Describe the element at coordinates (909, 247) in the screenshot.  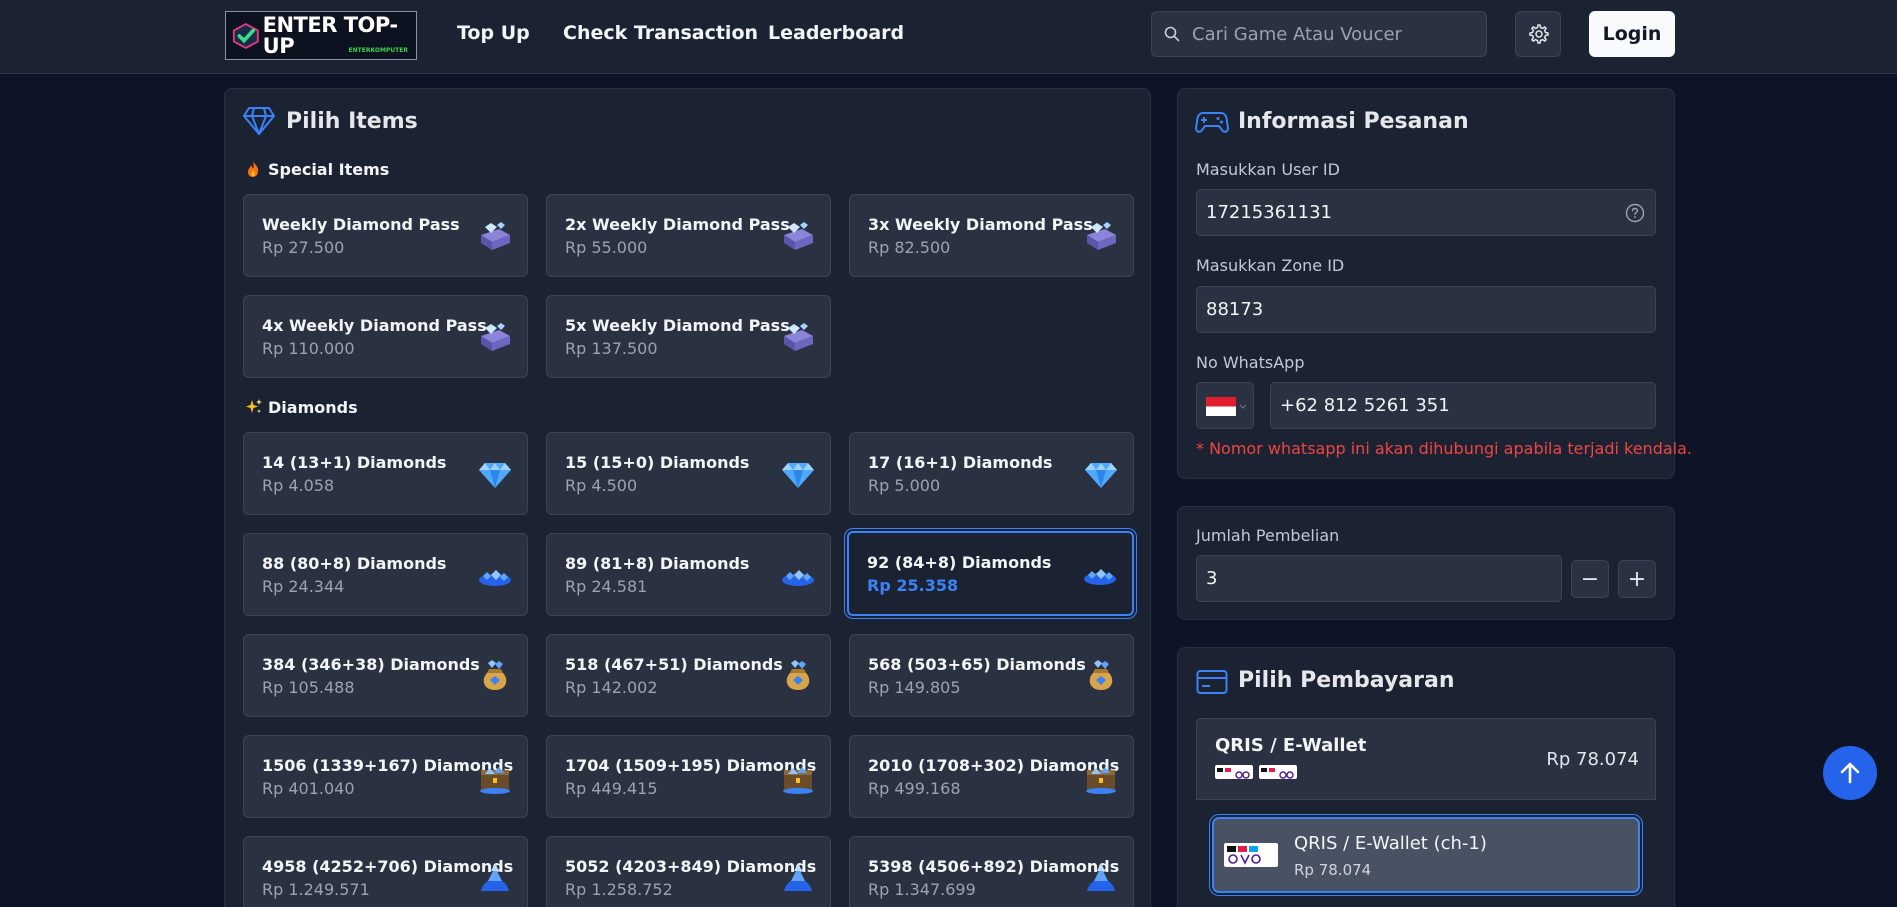
I see `item-price: Rp 82.500` at that location.